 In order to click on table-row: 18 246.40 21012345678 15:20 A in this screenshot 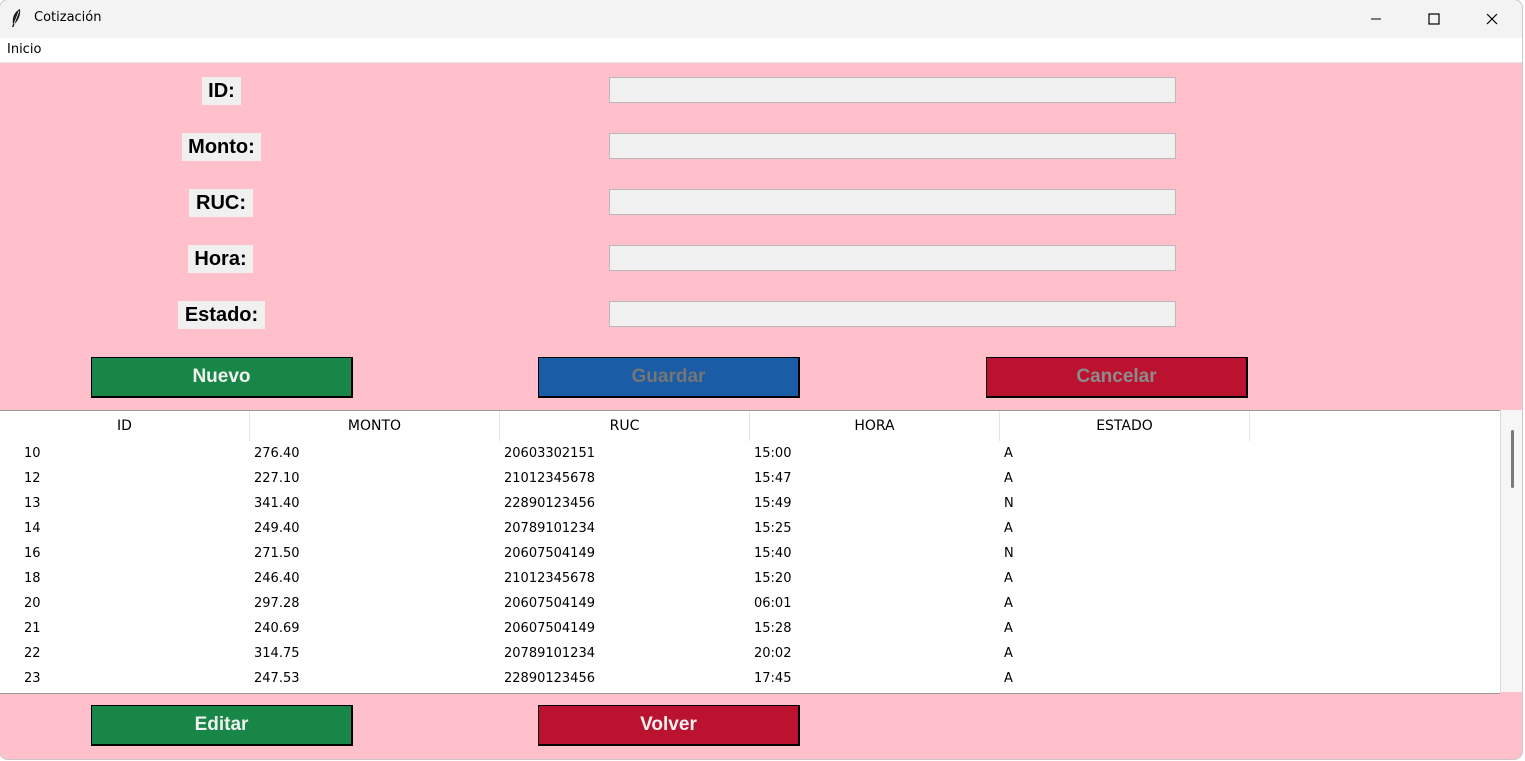, I will do `click(750, 578)`.